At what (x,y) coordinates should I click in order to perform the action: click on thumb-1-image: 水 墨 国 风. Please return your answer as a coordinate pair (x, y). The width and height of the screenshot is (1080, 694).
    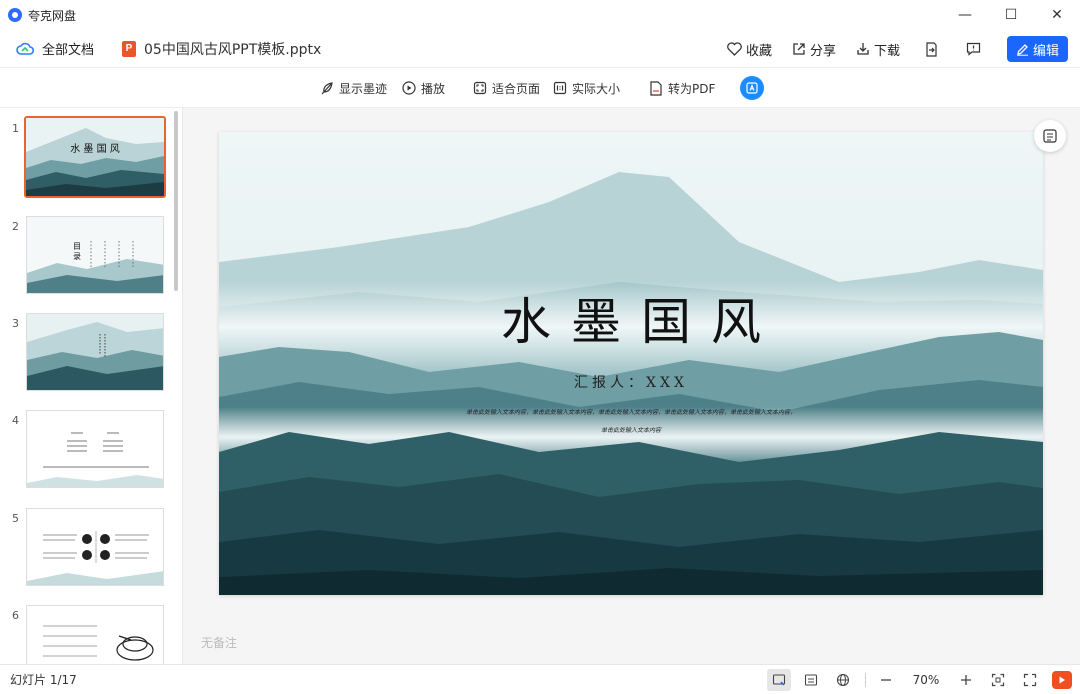
    Looking at the image, I should click on (95, 157).